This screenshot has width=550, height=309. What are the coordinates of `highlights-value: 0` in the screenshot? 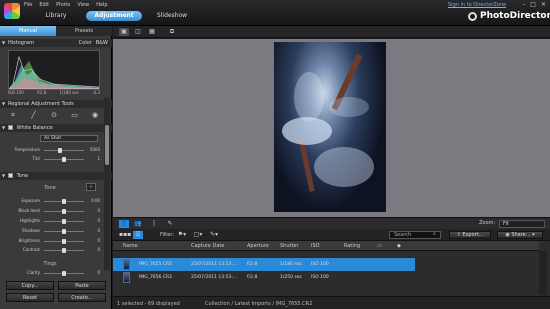 It's located at (98, 220).